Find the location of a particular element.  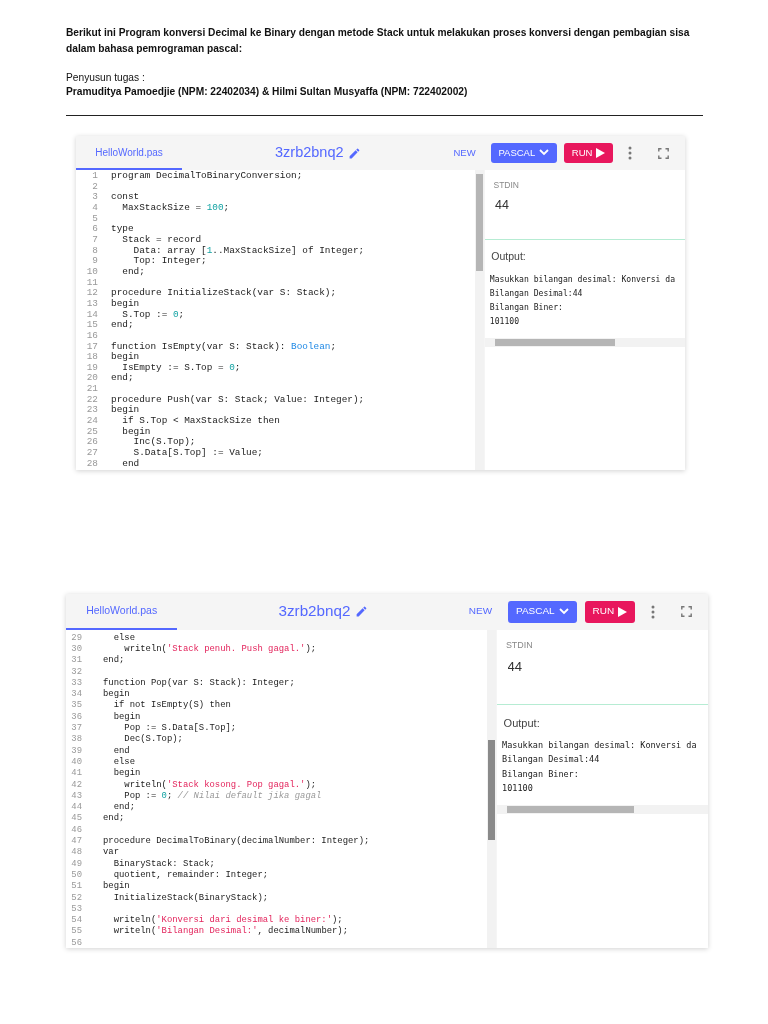

line-number: 17 is located at coordinates (91, 347).